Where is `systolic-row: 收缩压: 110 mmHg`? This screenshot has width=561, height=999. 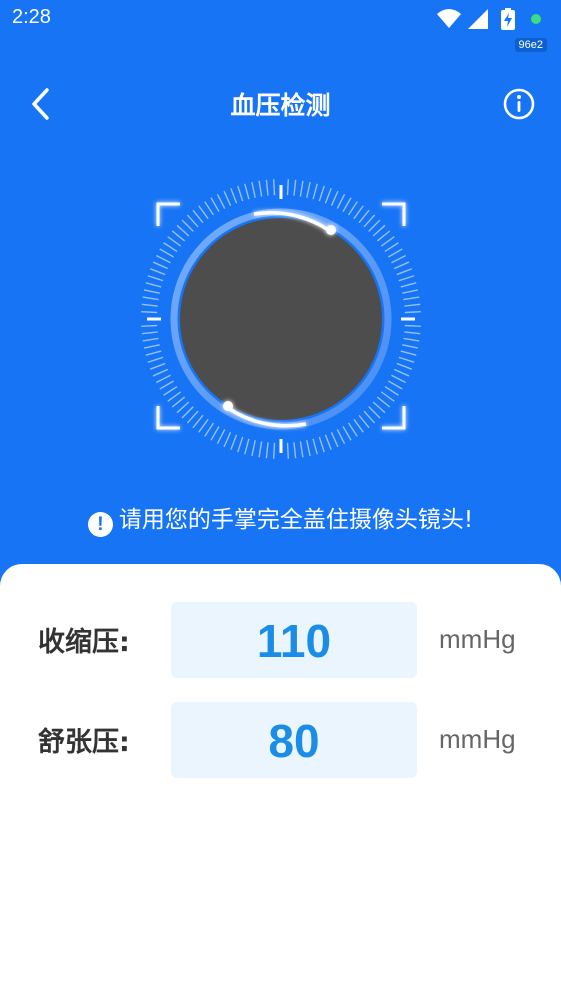
systolic-row: 收缩压: 110 mmHg is located at coordinates (280, 640).